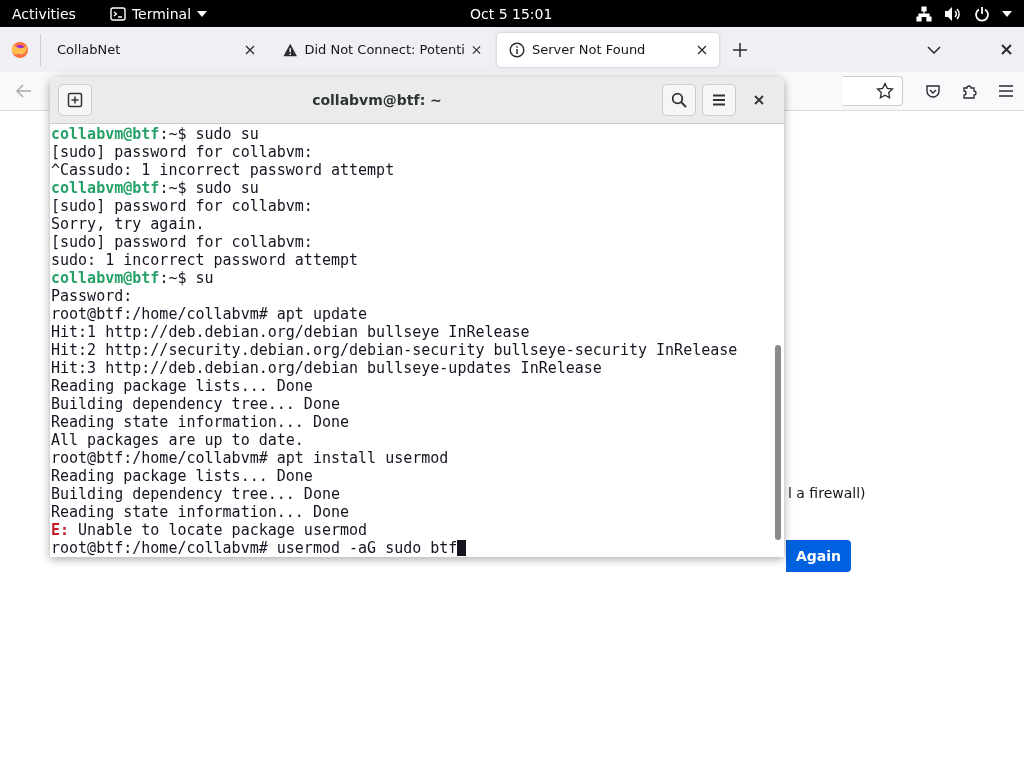 The width and height of the screenshot is (1024, 768). What do you see at coordinates (44, 13) in the screenshot?
I see `activities-button: Activities` at bounding box center [44, 13].